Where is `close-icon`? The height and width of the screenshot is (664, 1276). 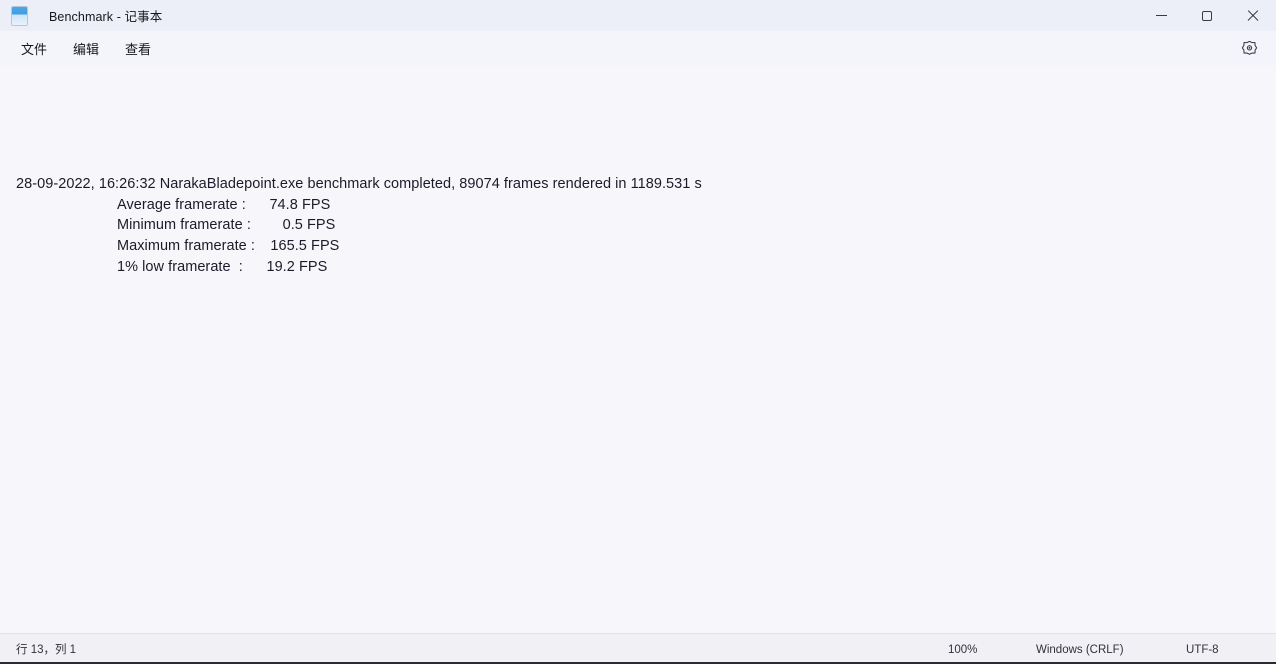
close-icon is located at coordinates (1253, 16).